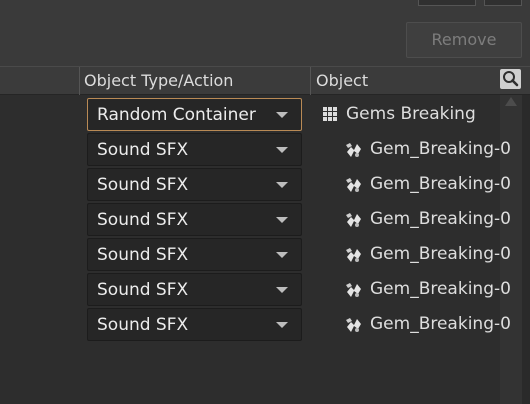 The image size is (530, 404). I want to click on column-header-object: Object, so click(342, 80).